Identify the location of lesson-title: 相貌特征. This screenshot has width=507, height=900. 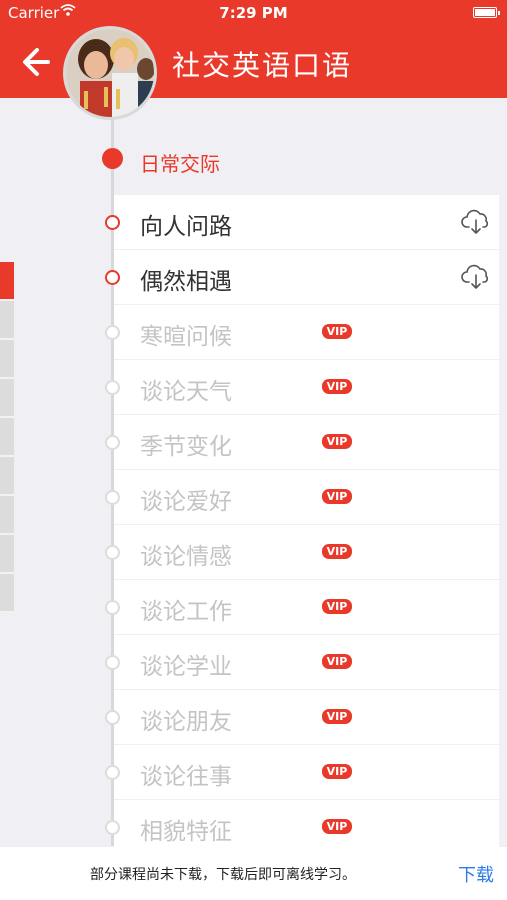
(186, 832).